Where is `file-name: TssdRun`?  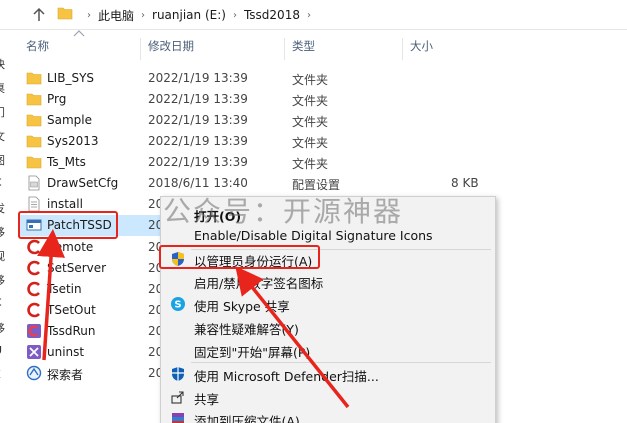
file-name: TssdRun is located at coordinates (71, 331).